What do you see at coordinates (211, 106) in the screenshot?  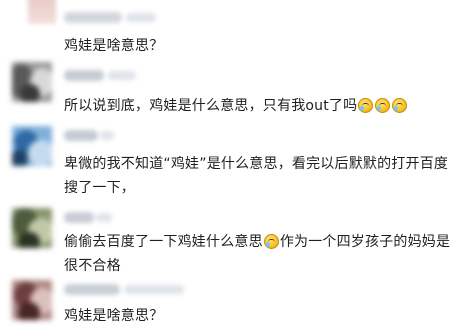 I see `comment-text-body: 所以说到底，鸡娃是什么意思，只有我out了吗` at bounding box center [211, 106].